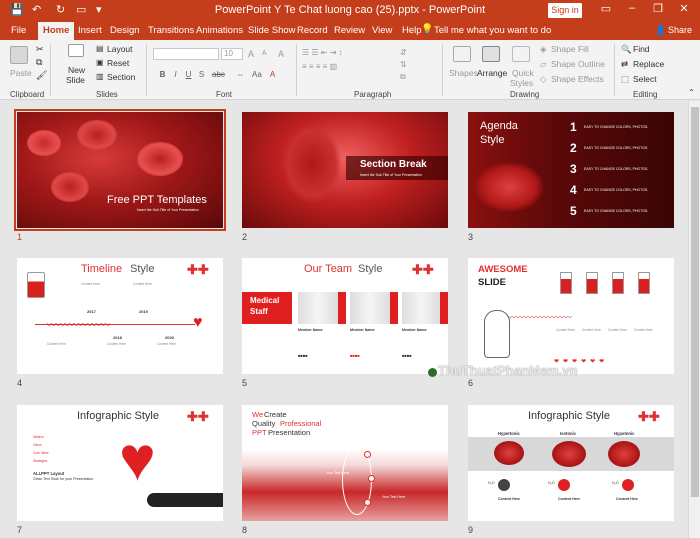 The height and width of the screenshot is (538, 700). What do you see at coordinates (412, 30) in the screenshot?
I see `tab-help: Help` at bounding box center [412, 30].